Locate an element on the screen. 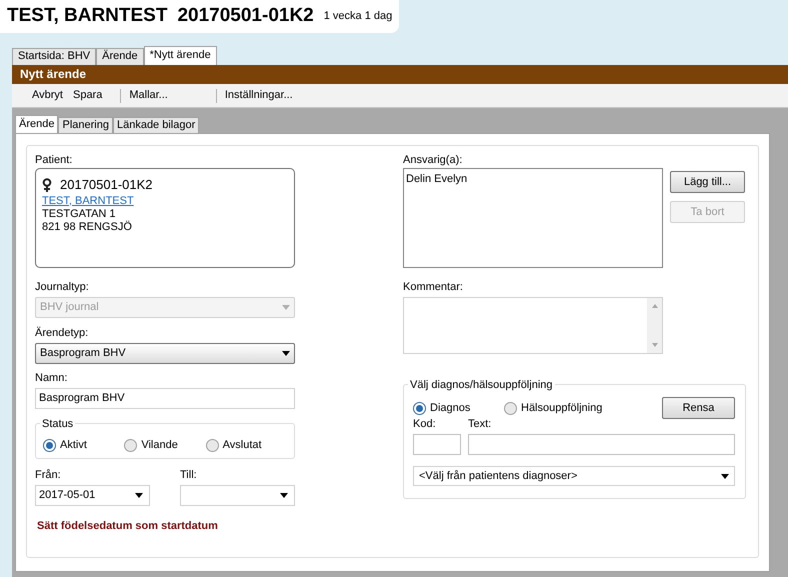 The width and height of the screenshot is (788, 577). radio-label: Diagnos is located at coordinates (450, 408).